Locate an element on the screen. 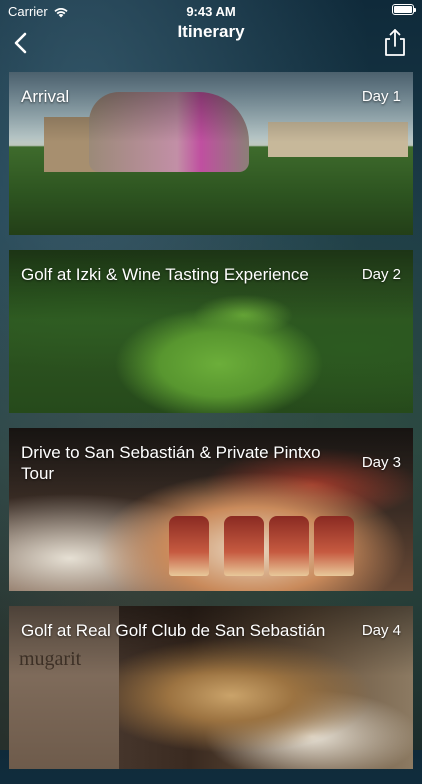  navigation-bar: Itinerary is located at coordinates (211, 43).